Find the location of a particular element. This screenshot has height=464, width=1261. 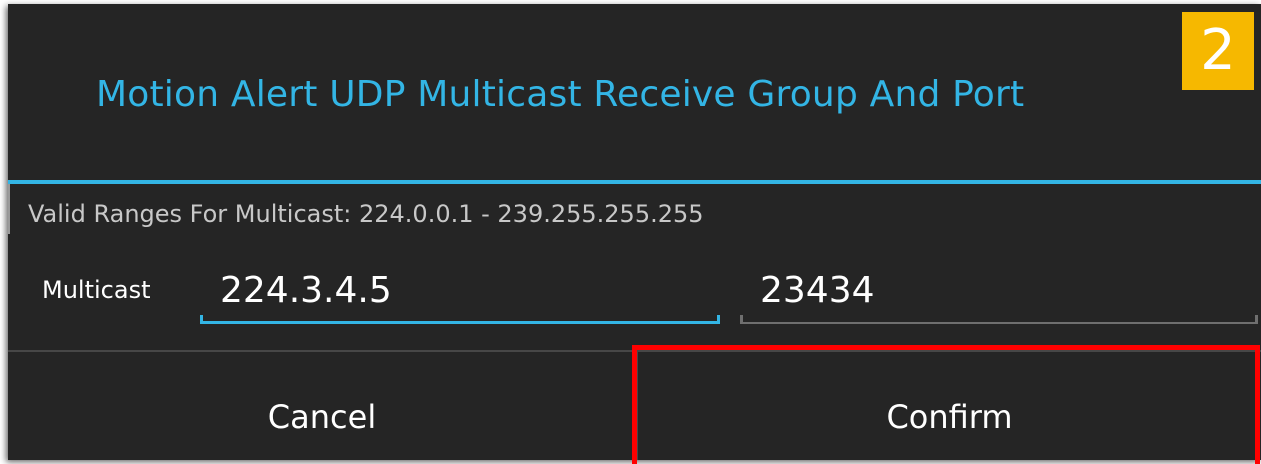

confirm-button: Confirm is located at coordinates (949, 406).